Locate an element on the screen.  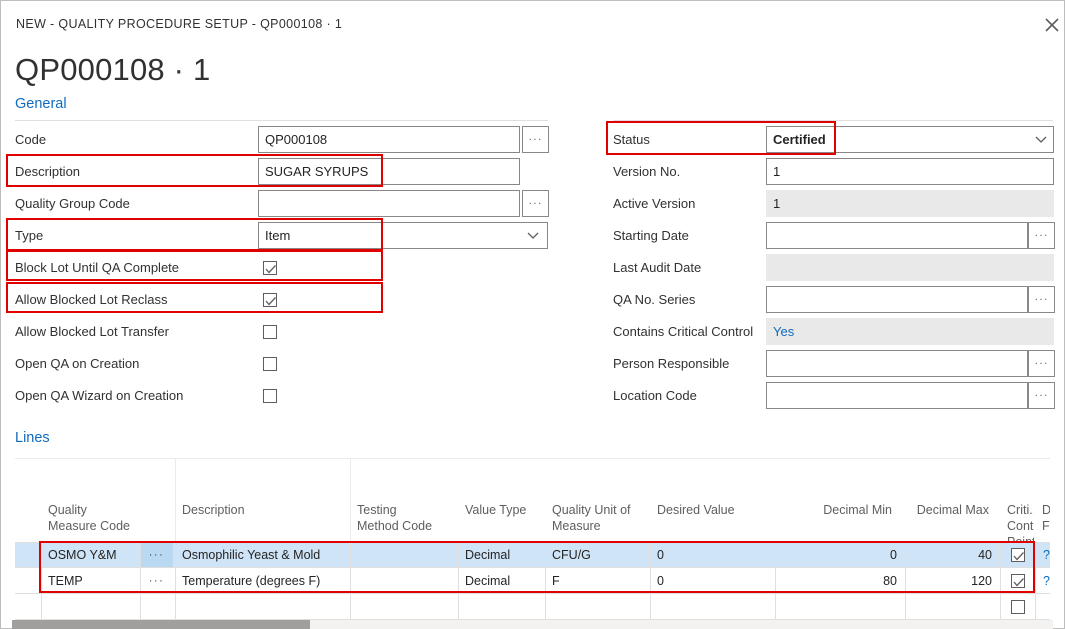
input-description: SUGAR SYRUPS is located at coordinates (389, 171).